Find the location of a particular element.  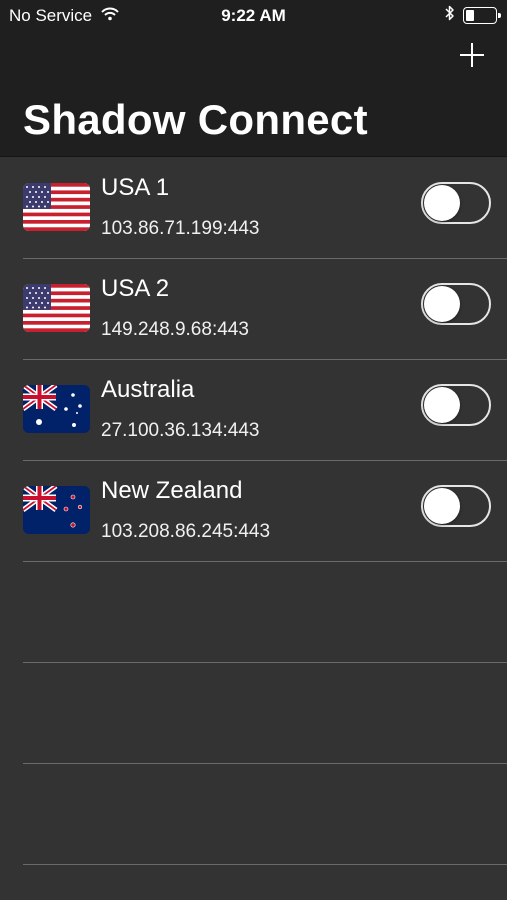

server-row-new-zealand: New Zealand 103.208.86.245:443 is located at coordinates (265, 511).